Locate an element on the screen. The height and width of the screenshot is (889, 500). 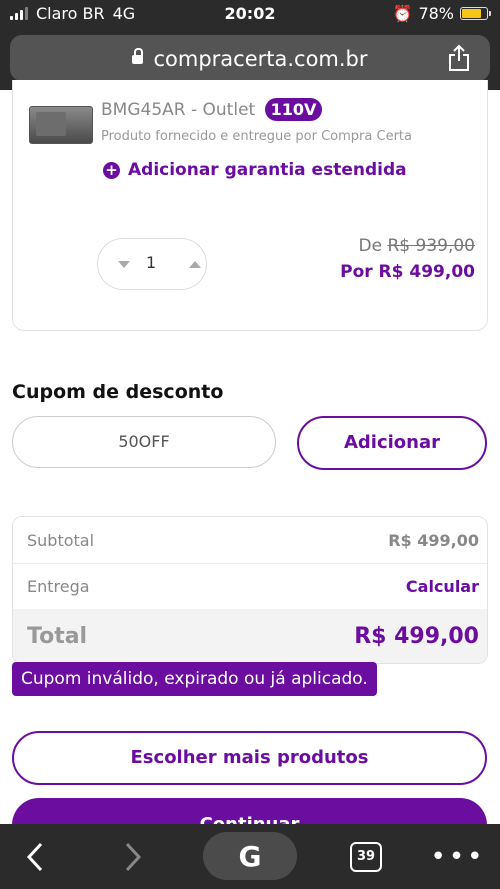
coupon-error-message: Cupom inválido, expirado ou já aplicado. is located at coordinates (194, 679).